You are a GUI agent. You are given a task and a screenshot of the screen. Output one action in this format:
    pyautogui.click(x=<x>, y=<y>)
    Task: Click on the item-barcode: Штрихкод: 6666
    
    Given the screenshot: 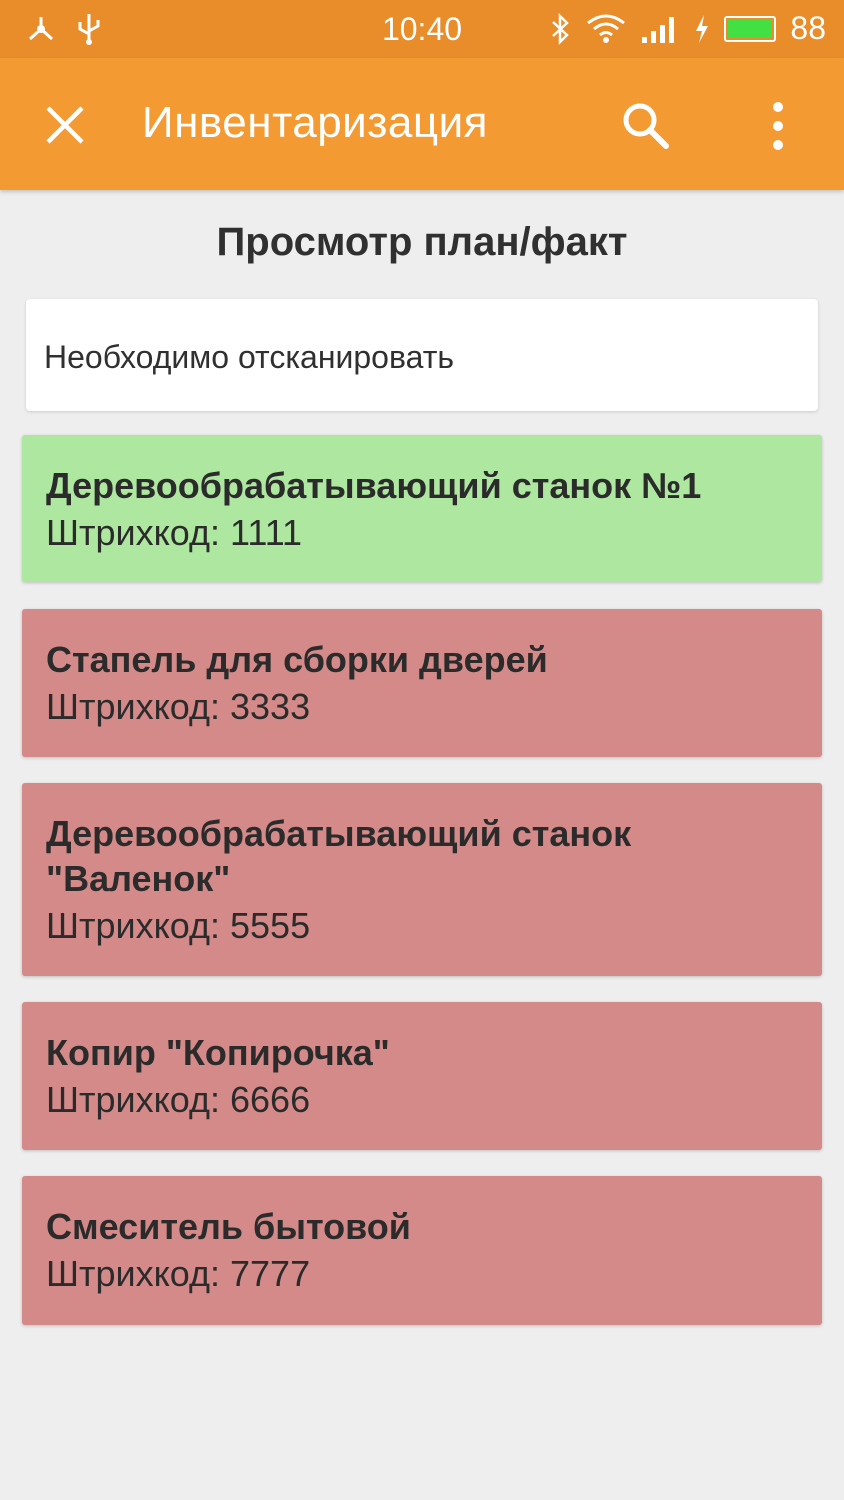 What is the action you would take?
    pyautogui.click(x=178, y=1099)
    